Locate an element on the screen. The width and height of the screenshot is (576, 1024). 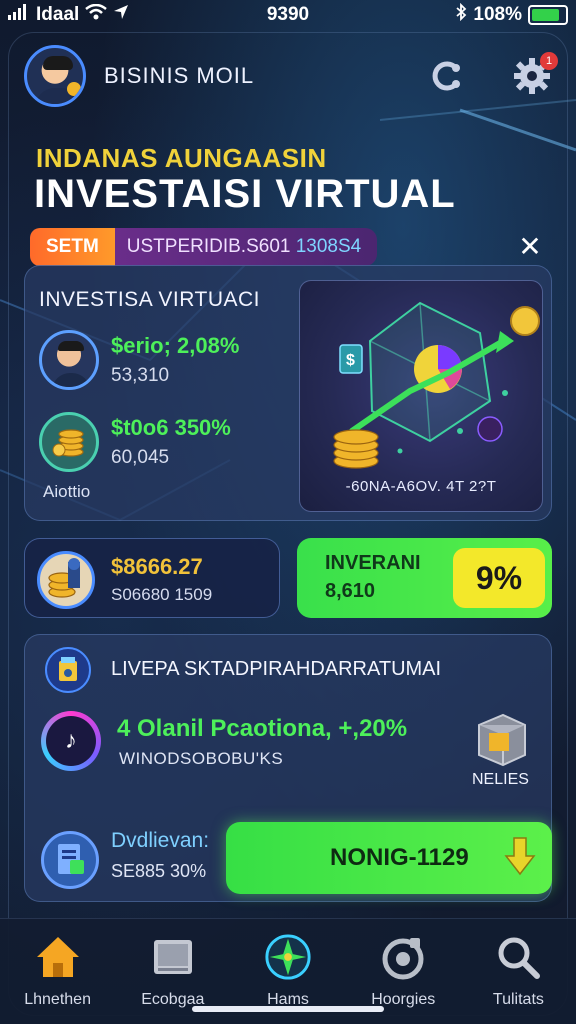
ring-icon-glyph: ♪ is located at coordinates (71, 741).